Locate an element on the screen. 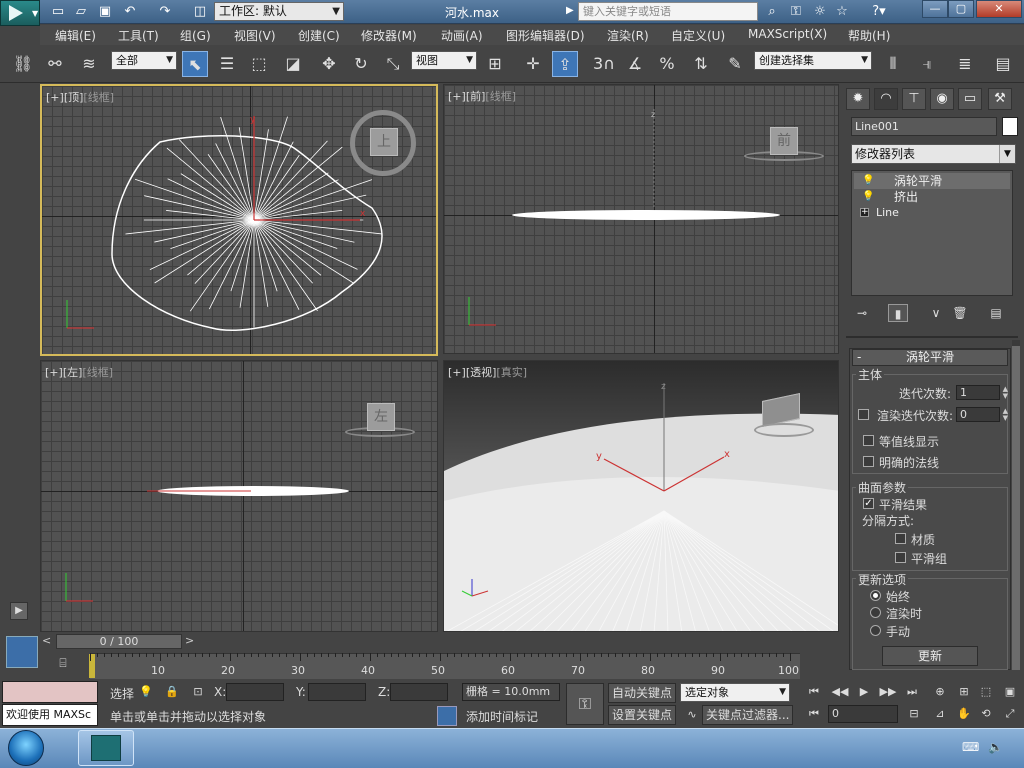 This screenshot has height=768, width=1024. maximize-viewport-icon: ⤢ is located at coordinates (1010, 714).